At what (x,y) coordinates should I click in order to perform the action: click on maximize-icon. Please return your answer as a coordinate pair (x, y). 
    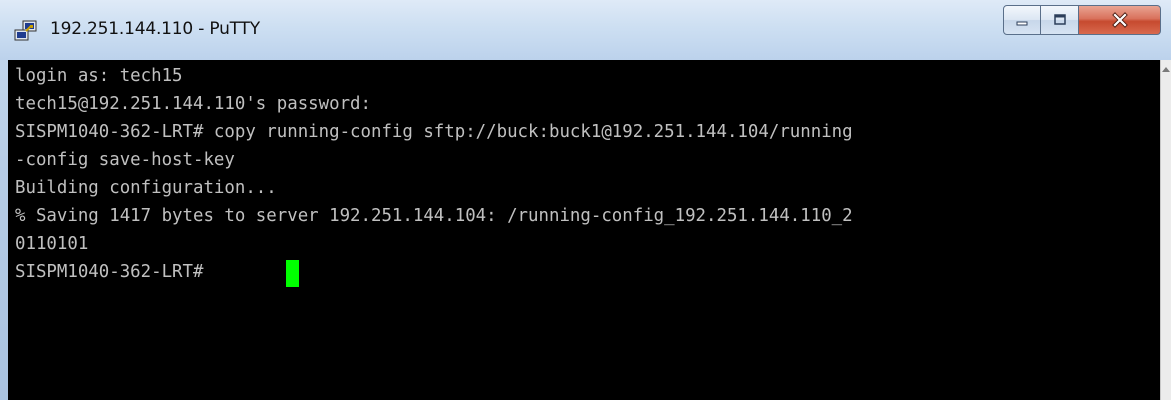
    Looking at the image, I should click on (1059, 19).